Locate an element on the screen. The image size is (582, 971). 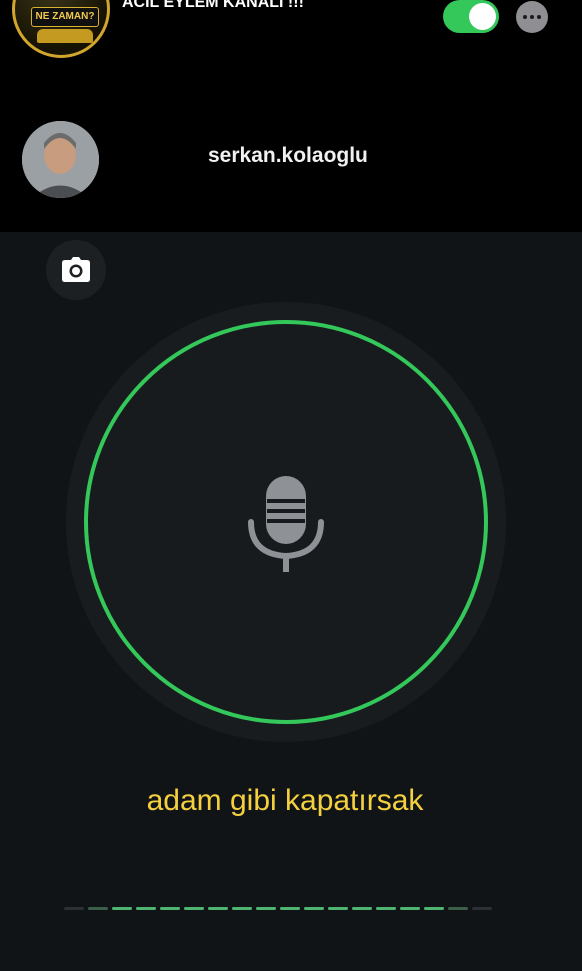
user-avatar is located at coordinates (60, 159).